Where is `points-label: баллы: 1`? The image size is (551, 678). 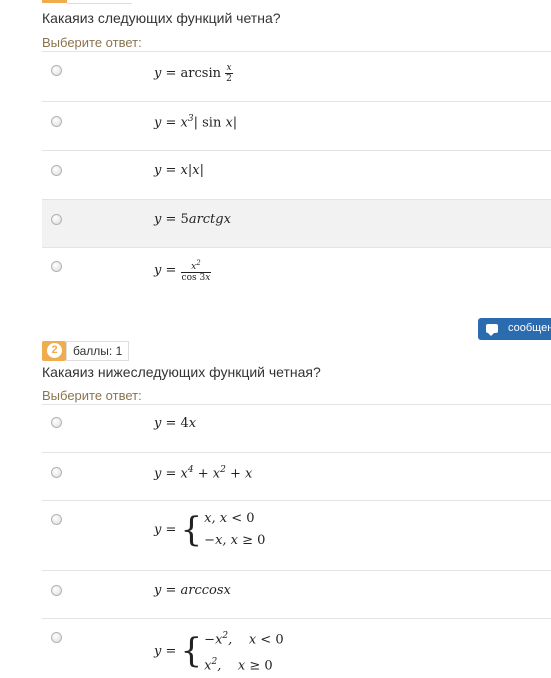
points-label: баллы: 1 is located at coordinates (98, 351).